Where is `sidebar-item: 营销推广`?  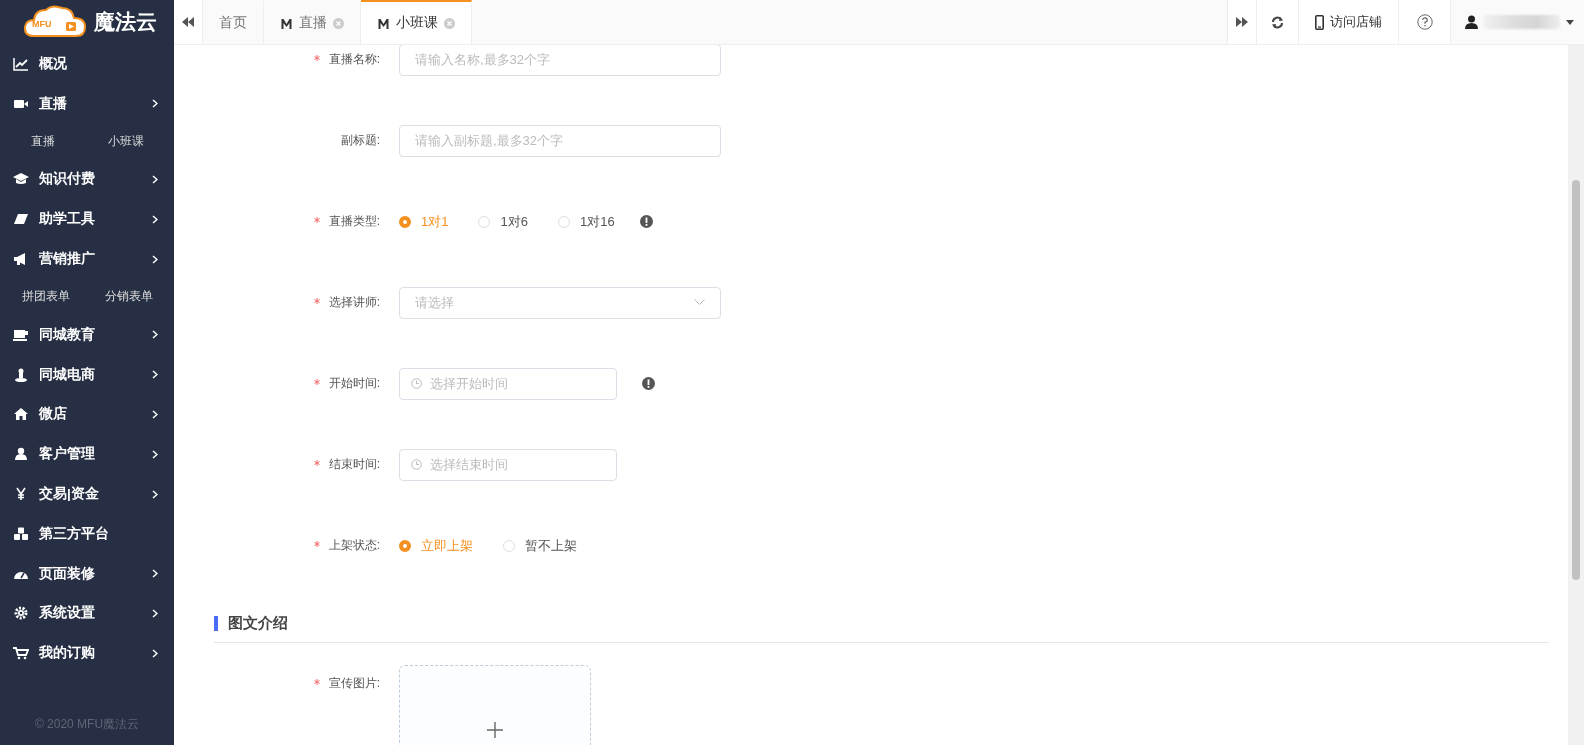
sidebar-item: 营销推广 is located at coordinates (87, 259).